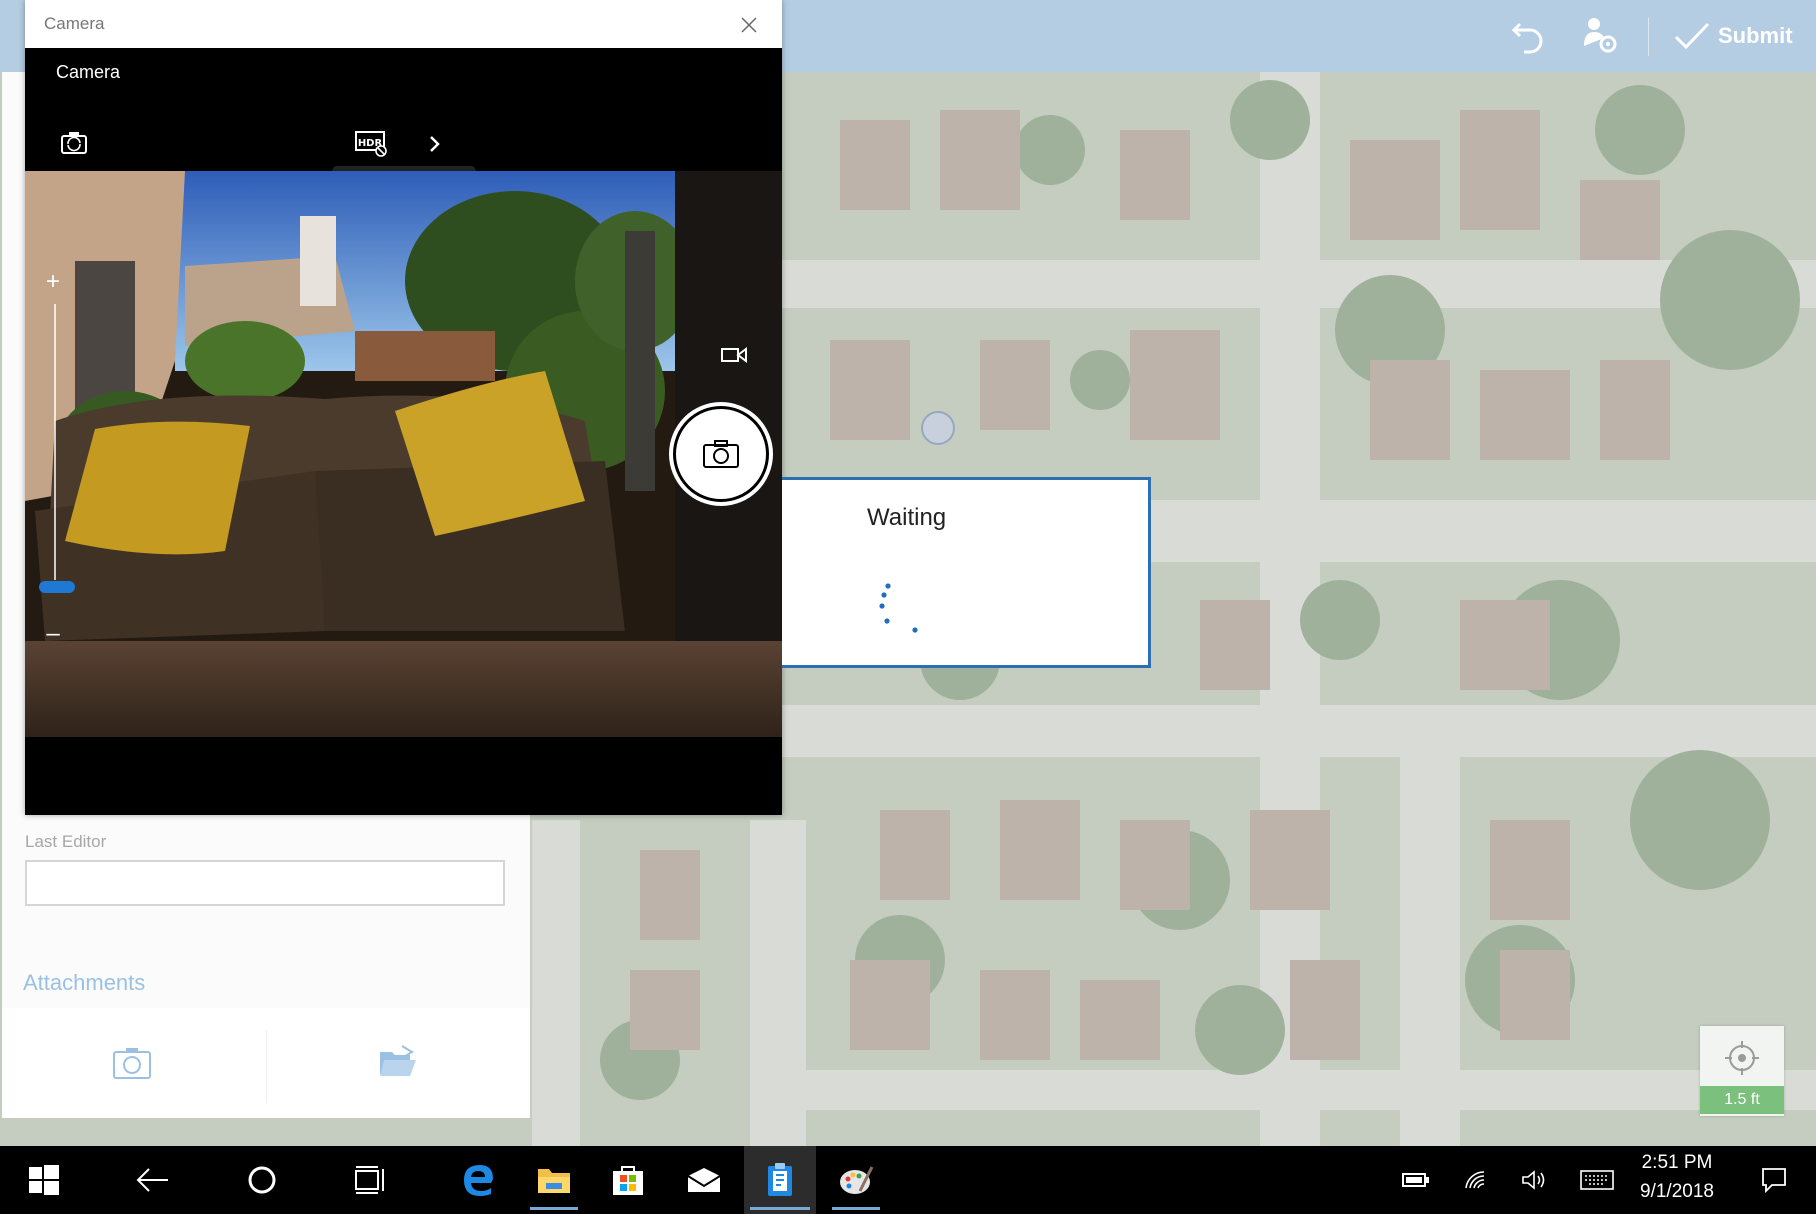  I want to click on cortana-icon, so click(262, 1180).